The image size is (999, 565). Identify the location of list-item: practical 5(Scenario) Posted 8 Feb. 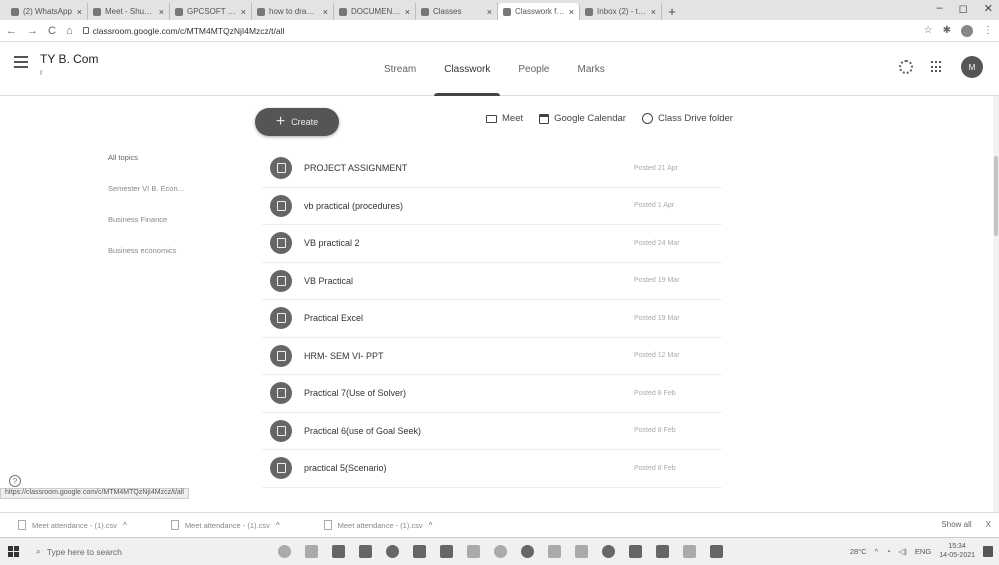
(492, 469).